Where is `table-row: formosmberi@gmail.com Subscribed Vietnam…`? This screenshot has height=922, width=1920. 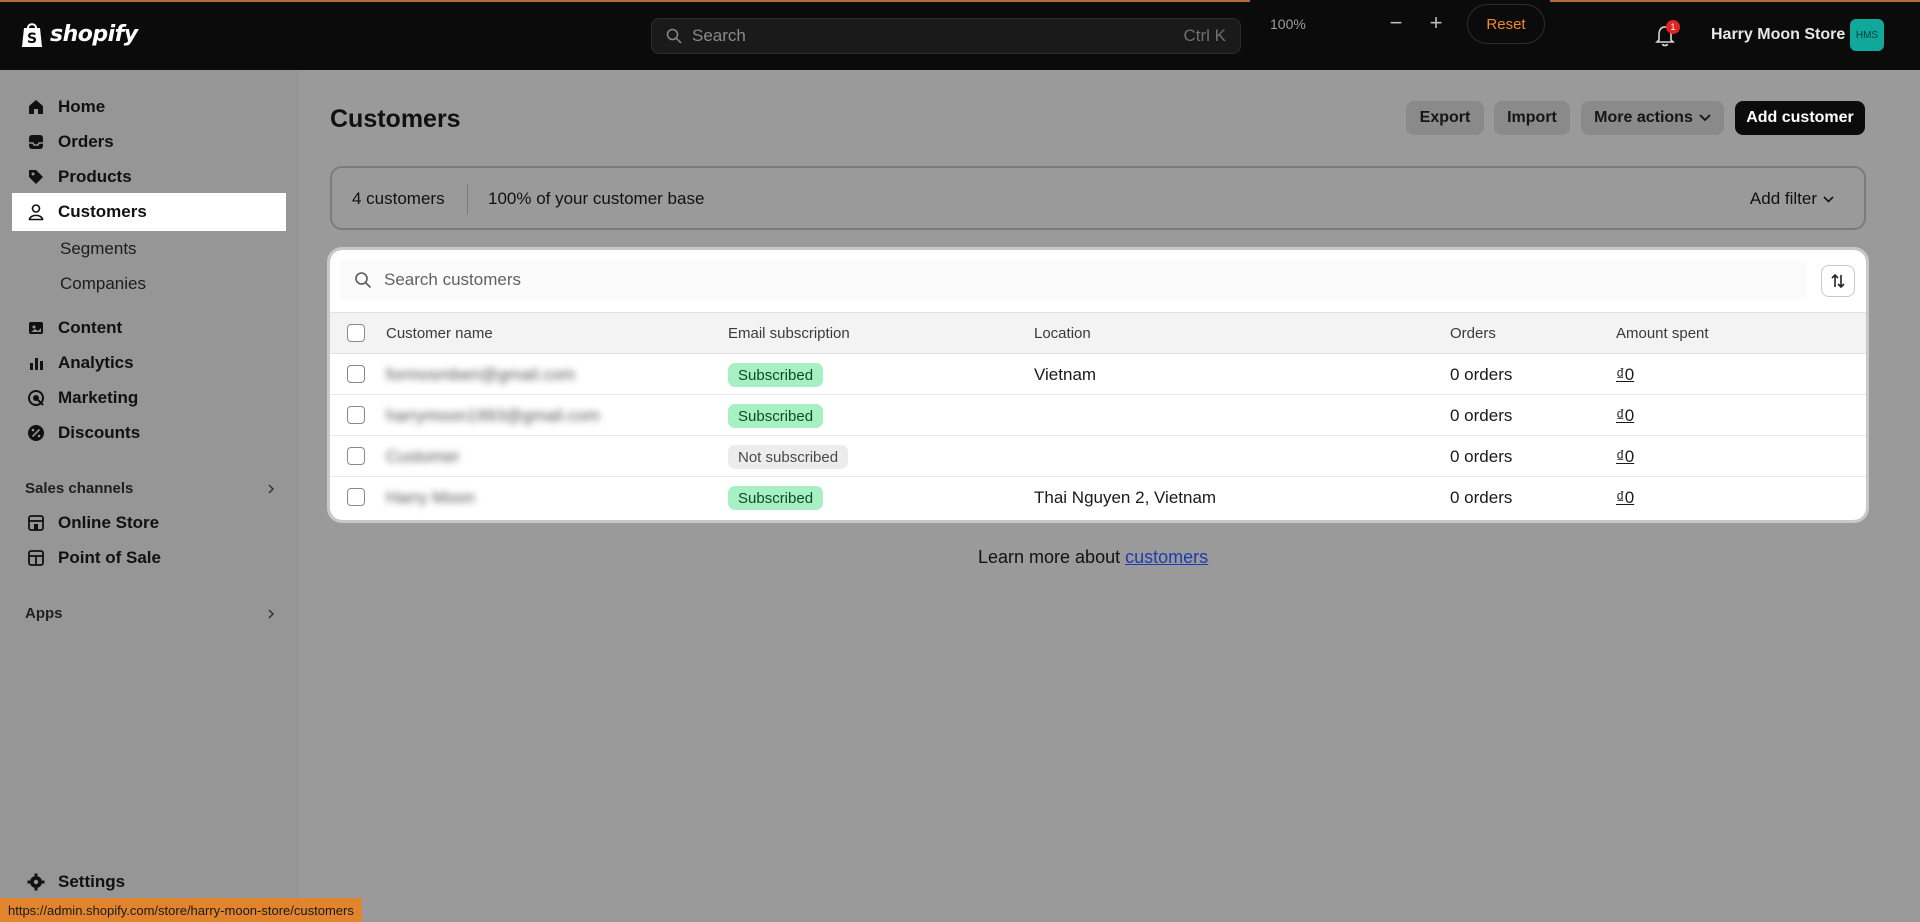 table-row: formosmberi@gmail.com Subscribed Vietnam… is located at coordinates (1098, 374).